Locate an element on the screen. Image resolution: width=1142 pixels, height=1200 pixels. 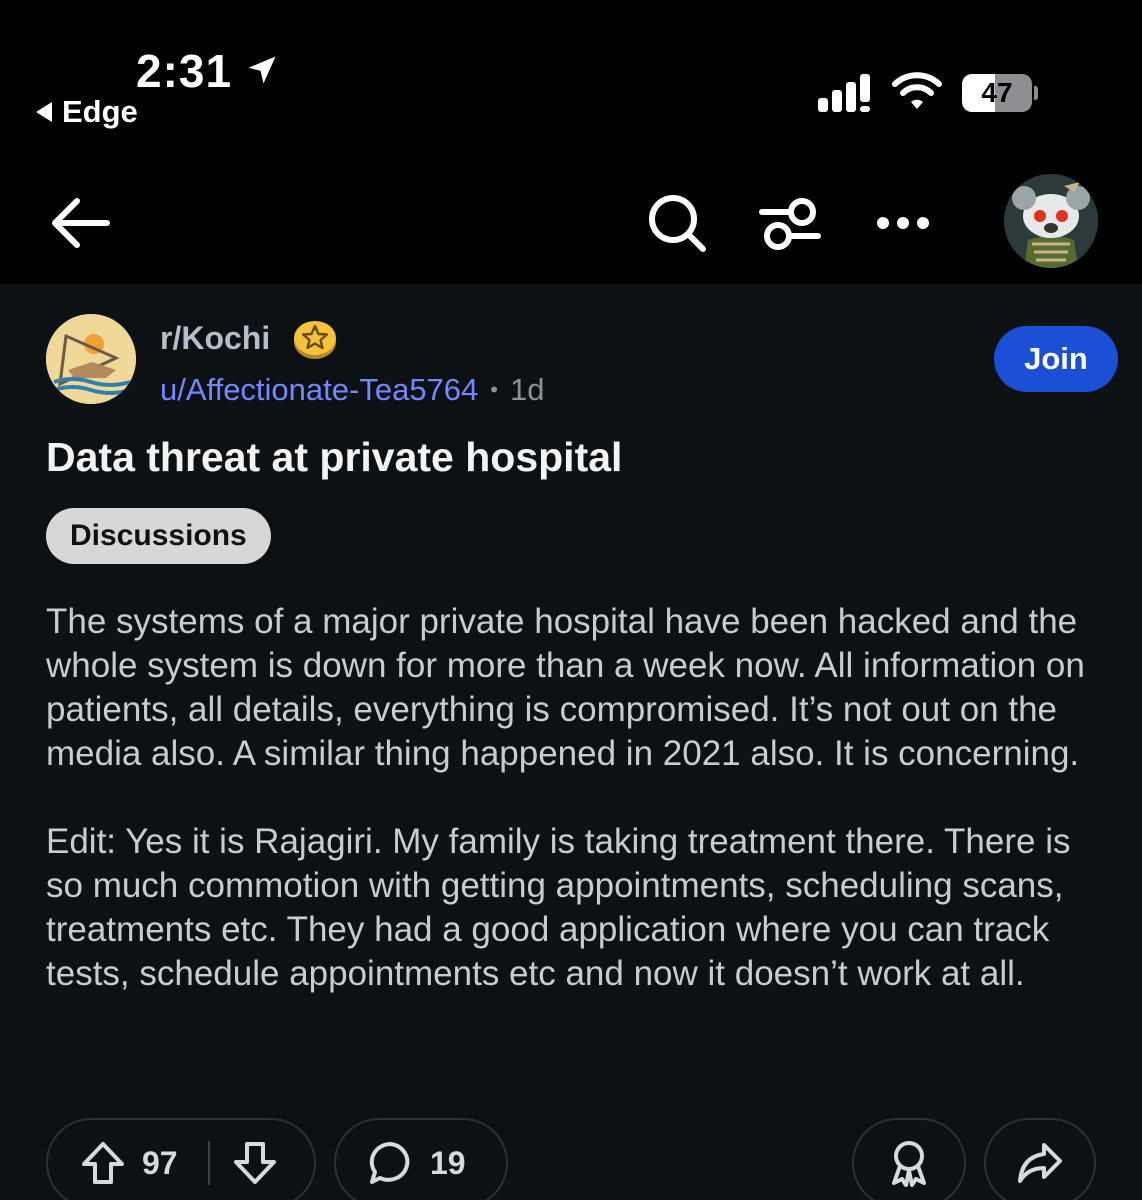
share-button is located at coordinates (1040, 1159).